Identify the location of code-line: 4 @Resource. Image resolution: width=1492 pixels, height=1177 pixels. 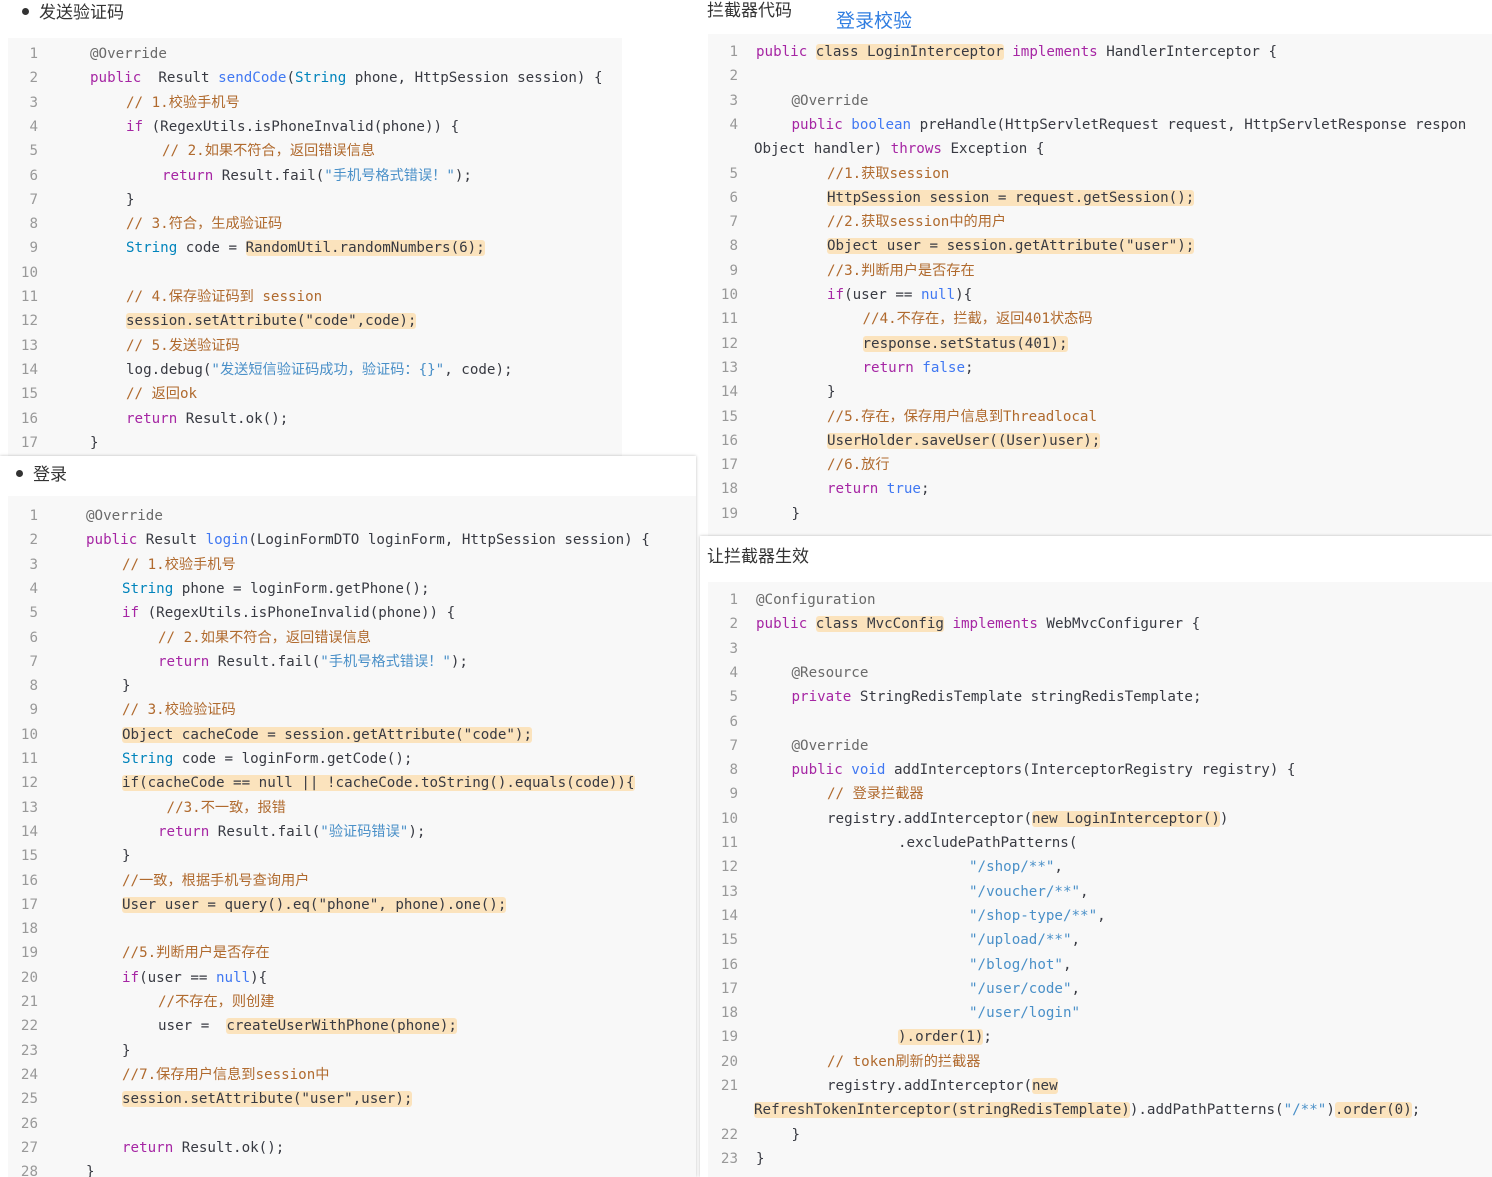
(1100, 673).